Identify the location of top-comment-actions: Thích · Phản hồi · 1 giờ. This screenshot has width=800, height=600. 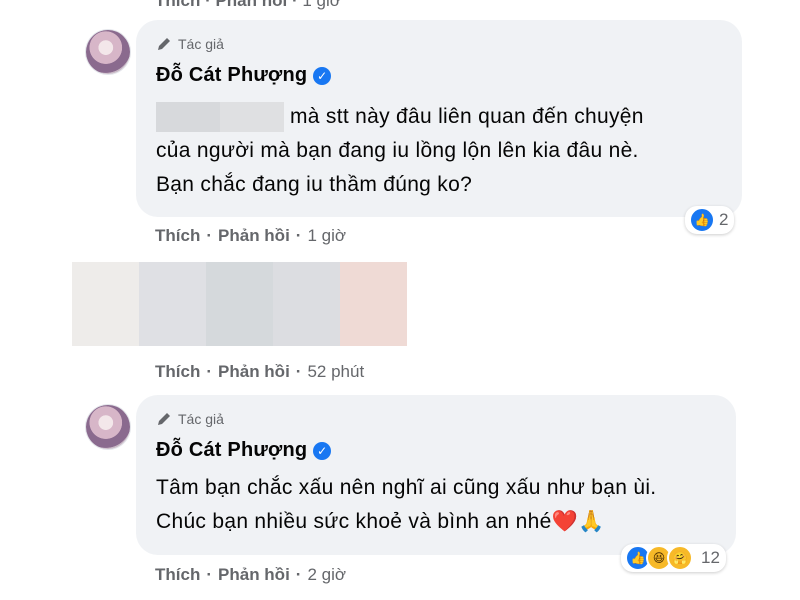
(248, 5).